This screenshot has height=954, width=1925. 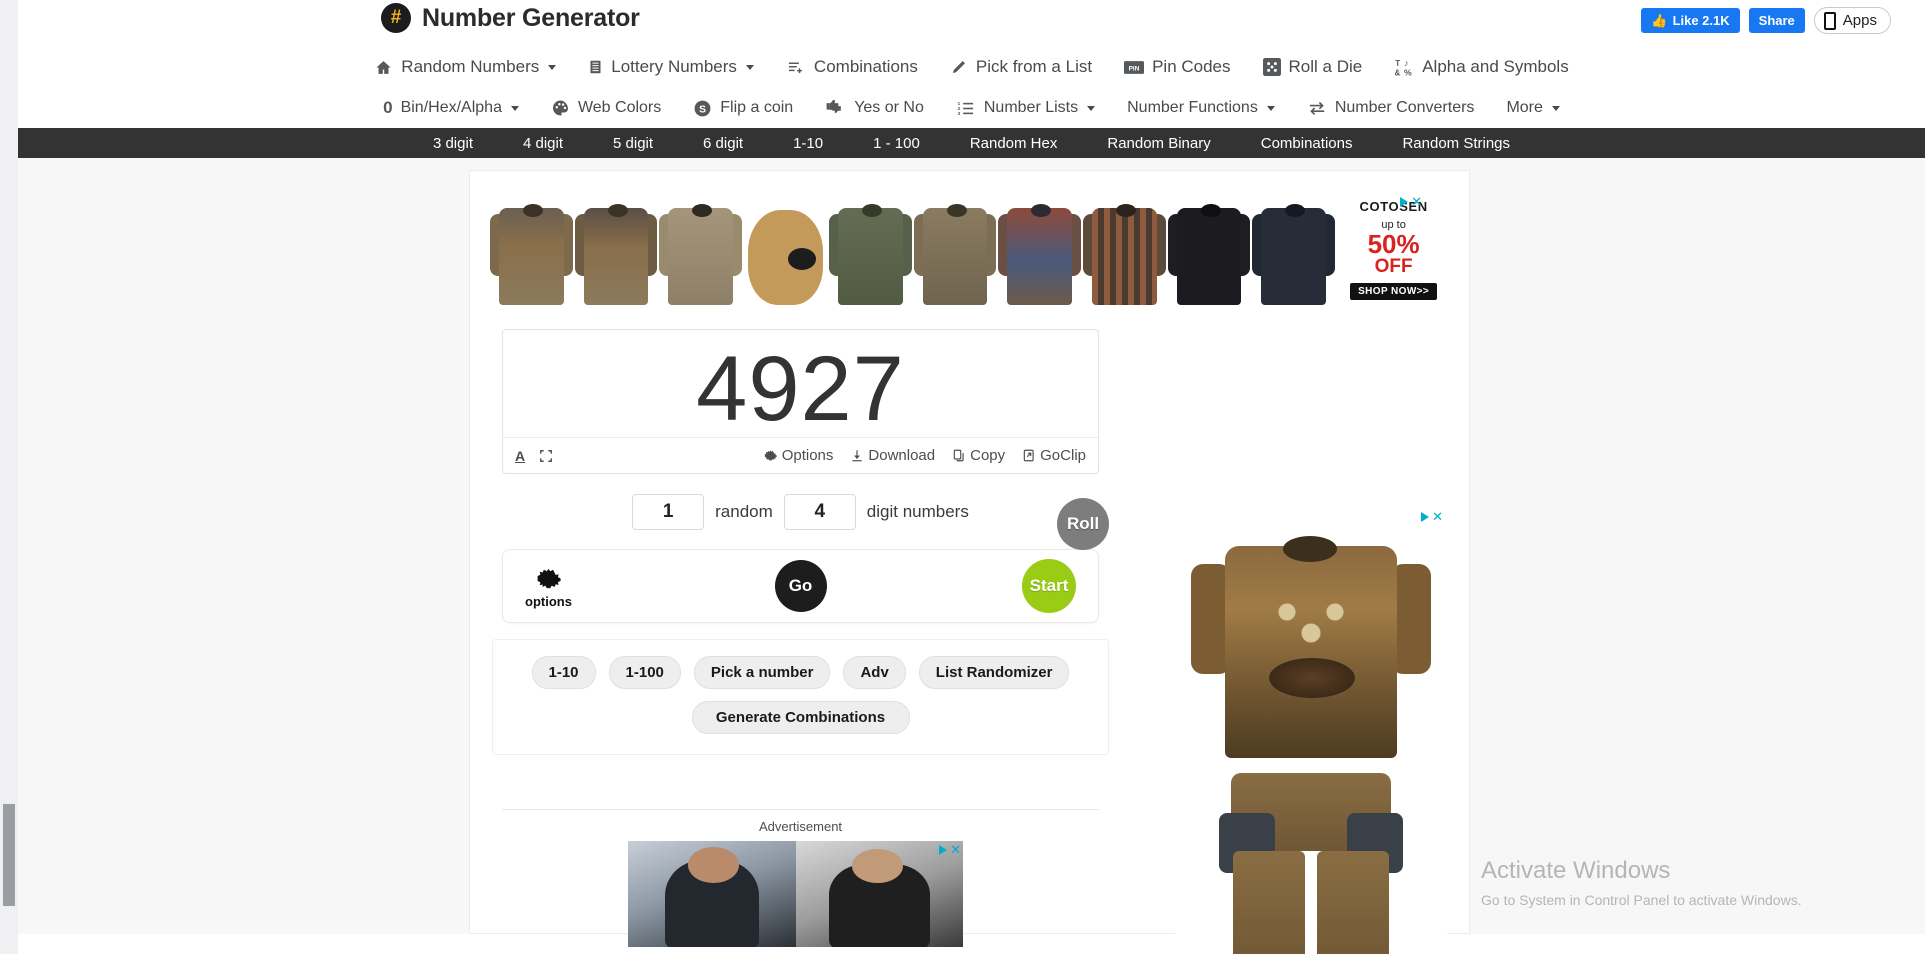 I want to click on thumbs-up-icon: 👍, so click(x=1659, y=20).